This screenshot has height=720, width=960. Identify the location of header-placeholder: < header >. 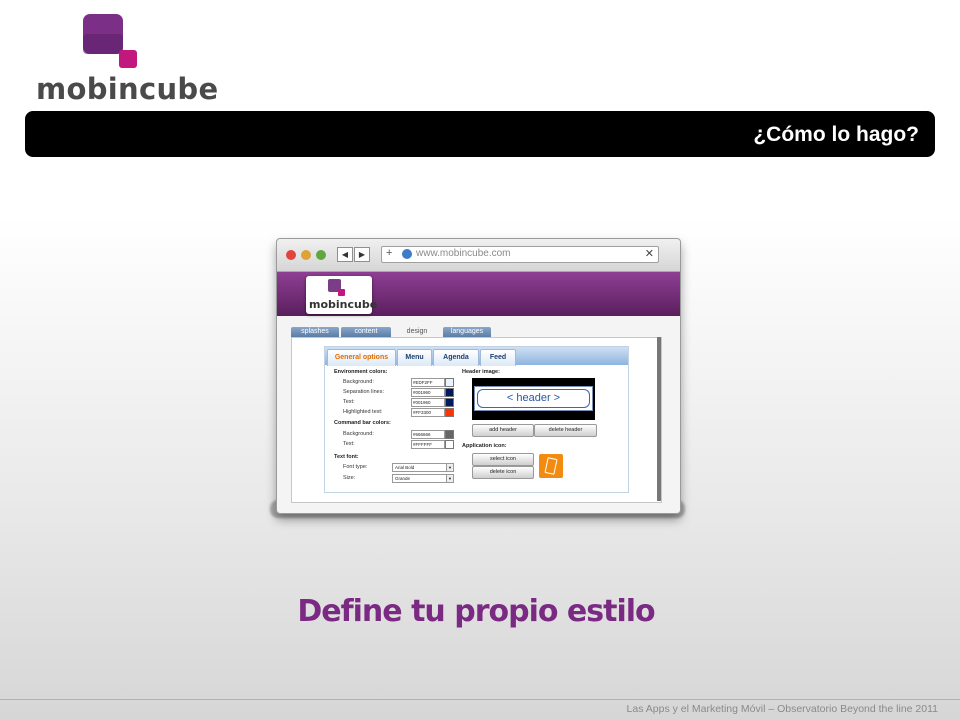
(533, 398).